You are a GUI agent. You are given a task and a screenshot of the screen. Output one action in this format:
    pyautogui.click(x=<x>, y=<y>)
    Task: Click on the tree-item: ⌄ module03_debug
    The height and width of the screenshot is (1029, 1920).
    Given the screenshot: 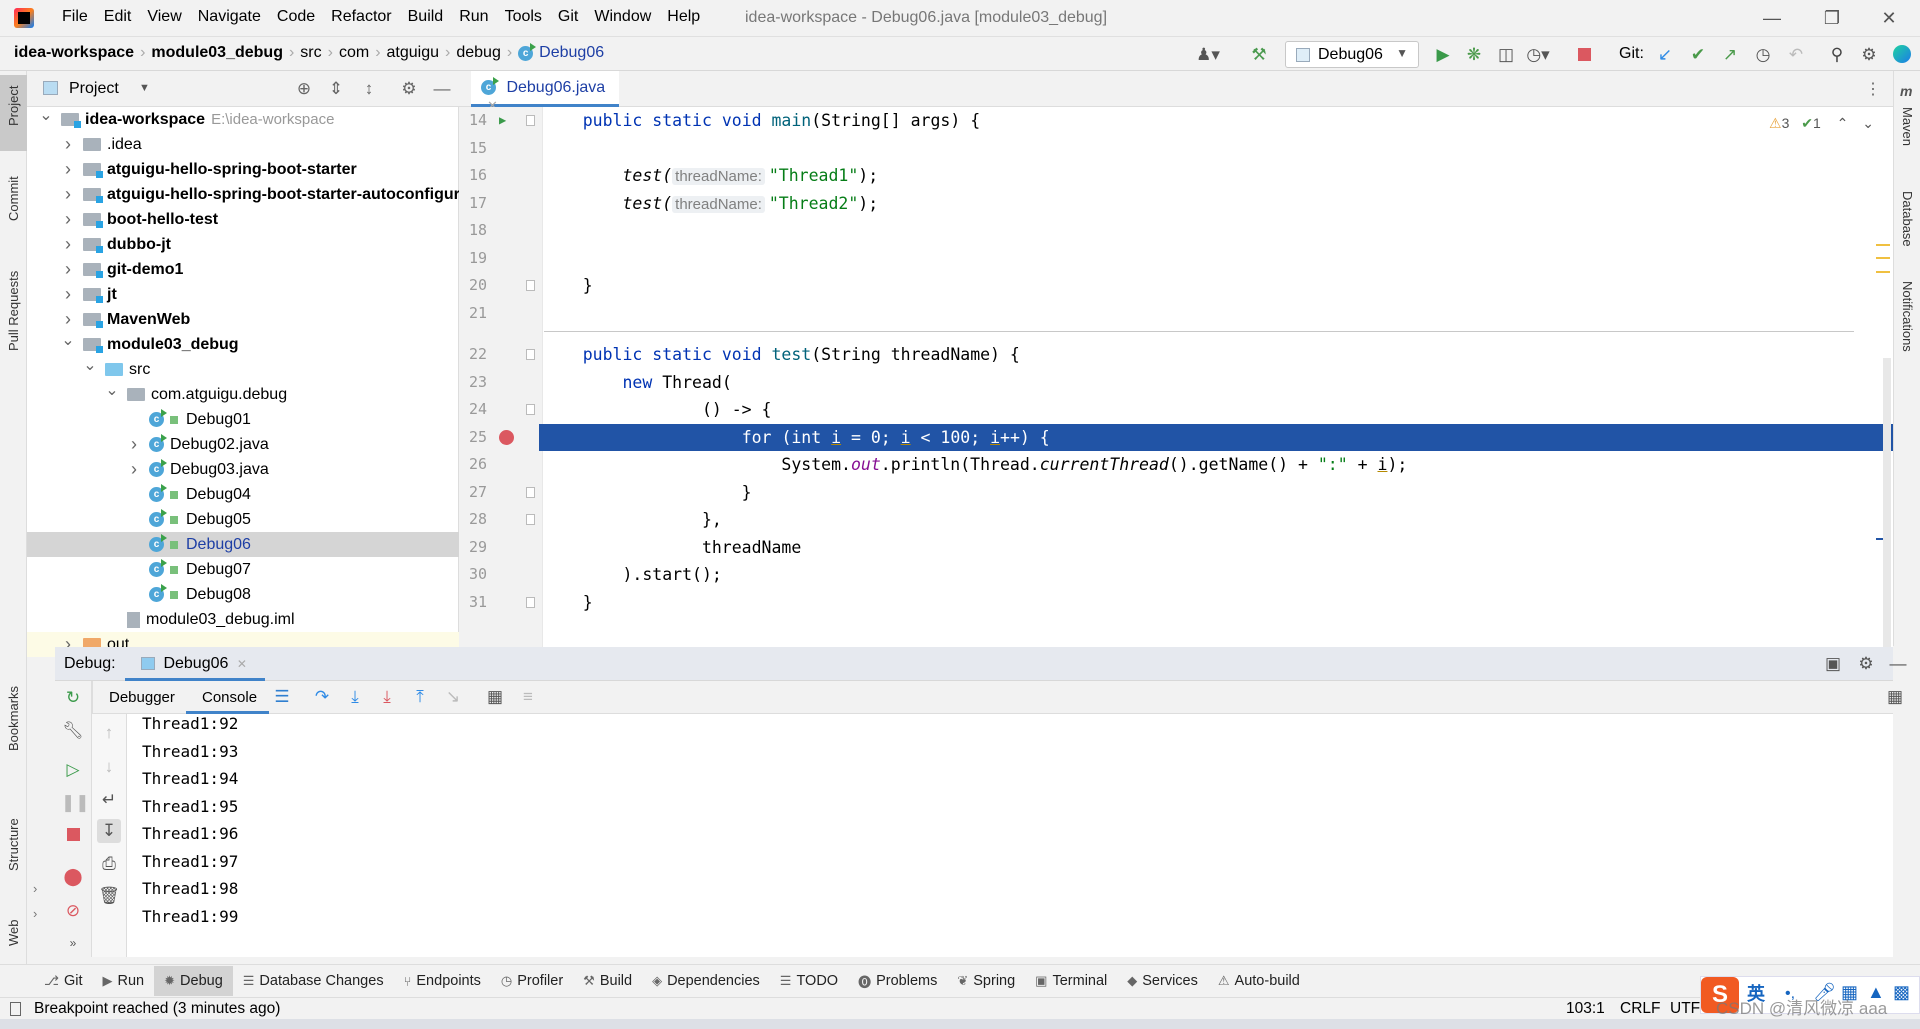 What is the action you would take?
    pyautogui.click(x=243, y=344)
    